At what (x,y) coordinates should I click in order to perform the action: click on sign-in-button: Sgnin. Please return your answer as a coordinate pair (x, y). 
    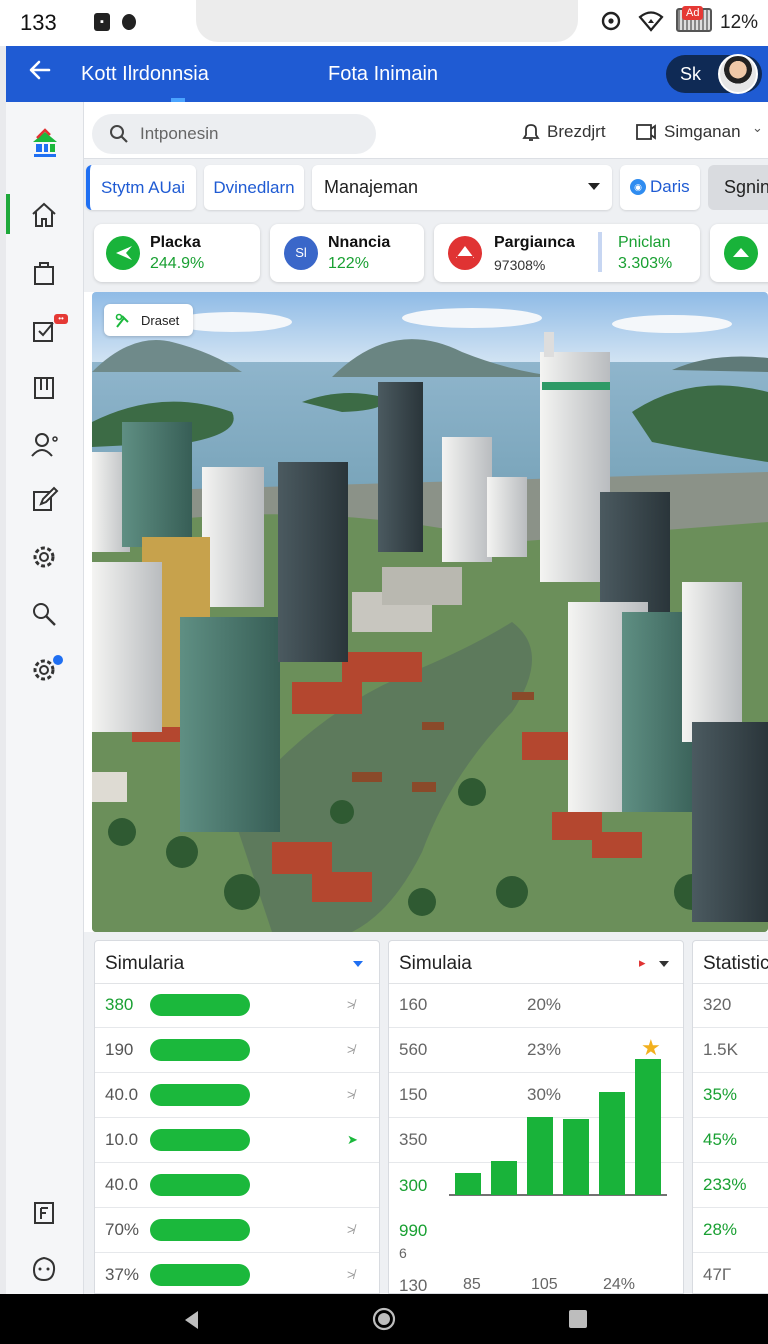
    Looking at the image, I should click on (738, 187).